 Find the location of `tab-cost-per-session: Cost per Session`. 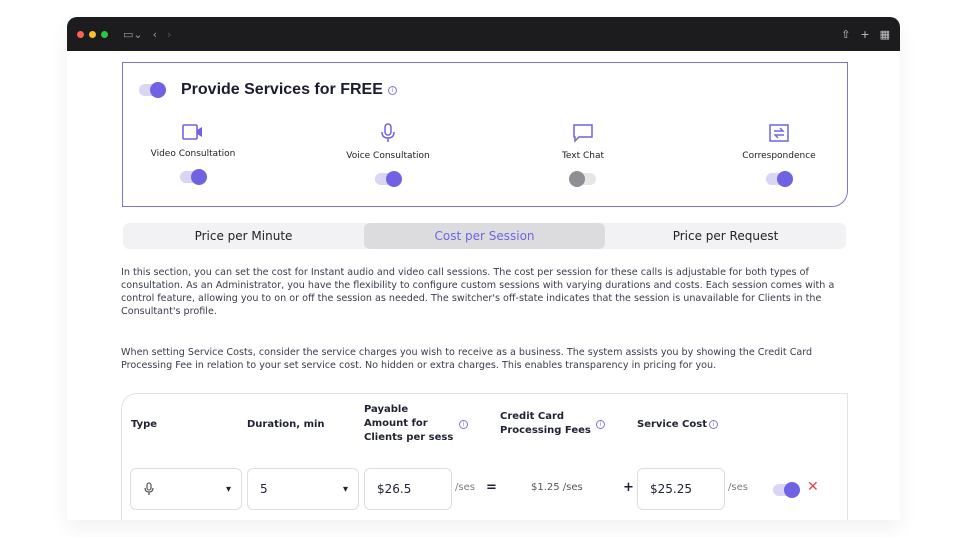

tab-cost-per-session: Cost per Session is located at coordinates (484, 236).